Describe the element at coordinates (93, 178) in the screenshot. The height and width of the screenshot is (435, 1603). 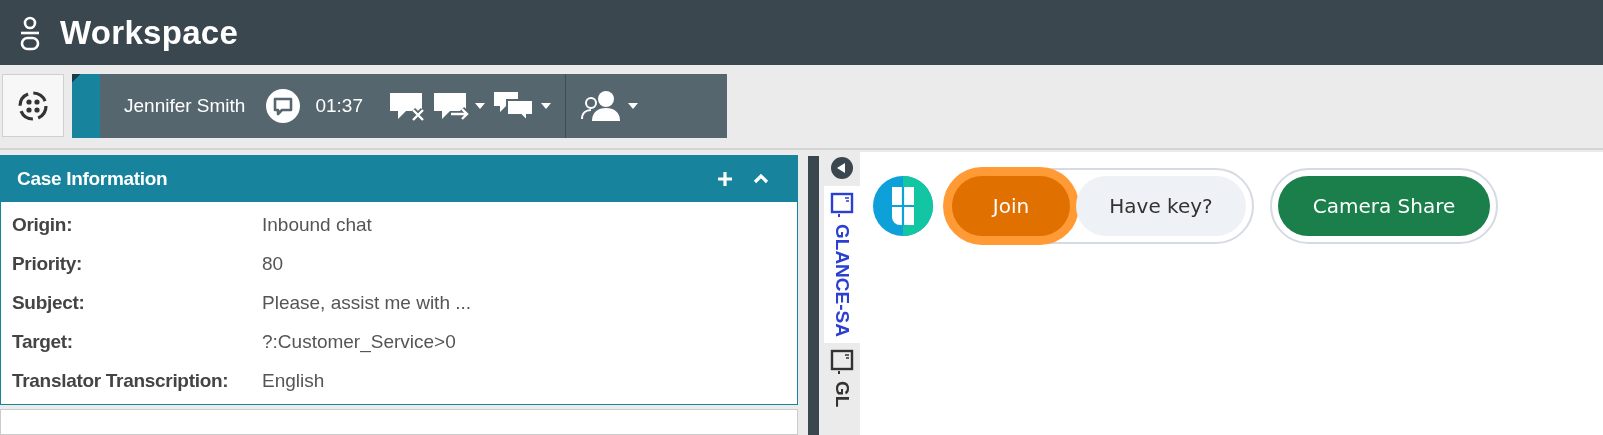
I see `panel-title: Case Information` at that location.